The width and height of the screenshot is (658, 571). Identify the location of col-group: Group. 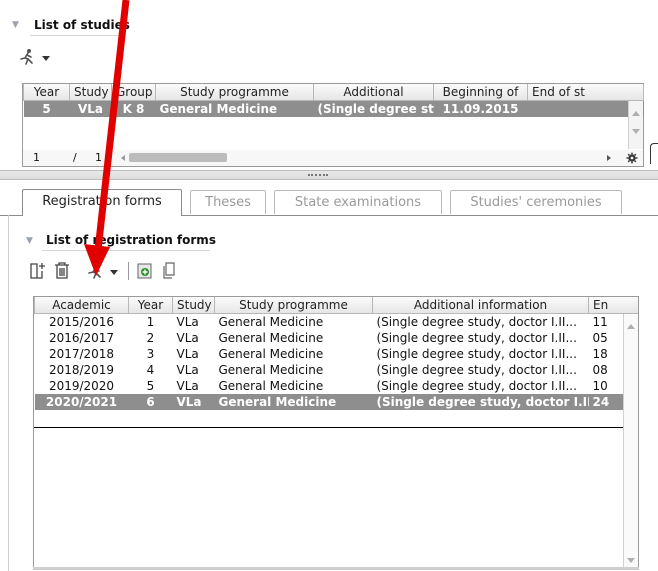
(133, 92).